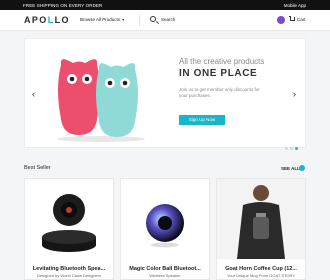 Image resolution: width=330 pixels, height=280 pixels. Describe the element at coordinates (292, 18) in the screenshot. I see `cart-icon` at that location.